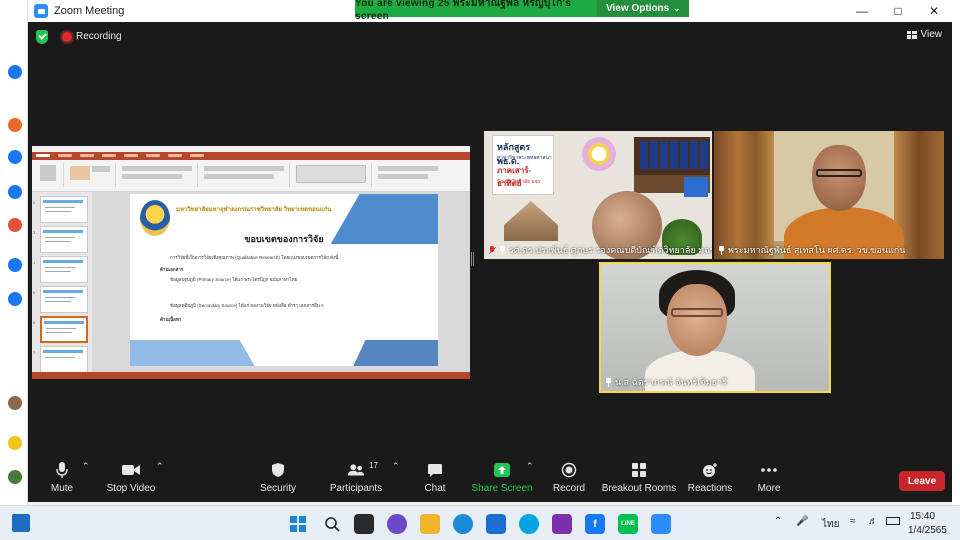 The image size is (960, 540). I want to click on microphone-tray-icon: 🎤, so click(802, 521).